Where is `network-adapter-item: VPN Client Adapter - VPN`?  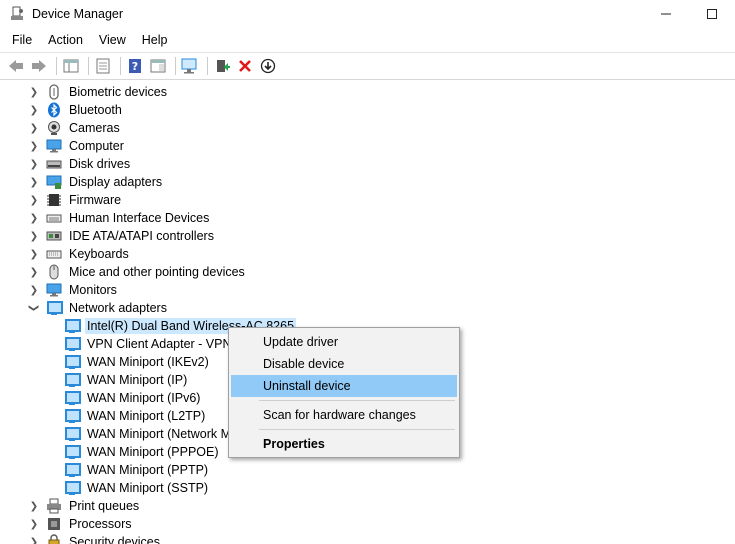 network-adapter-item: VPN Client Adapter - VPN is located at coordinates (149, 344).